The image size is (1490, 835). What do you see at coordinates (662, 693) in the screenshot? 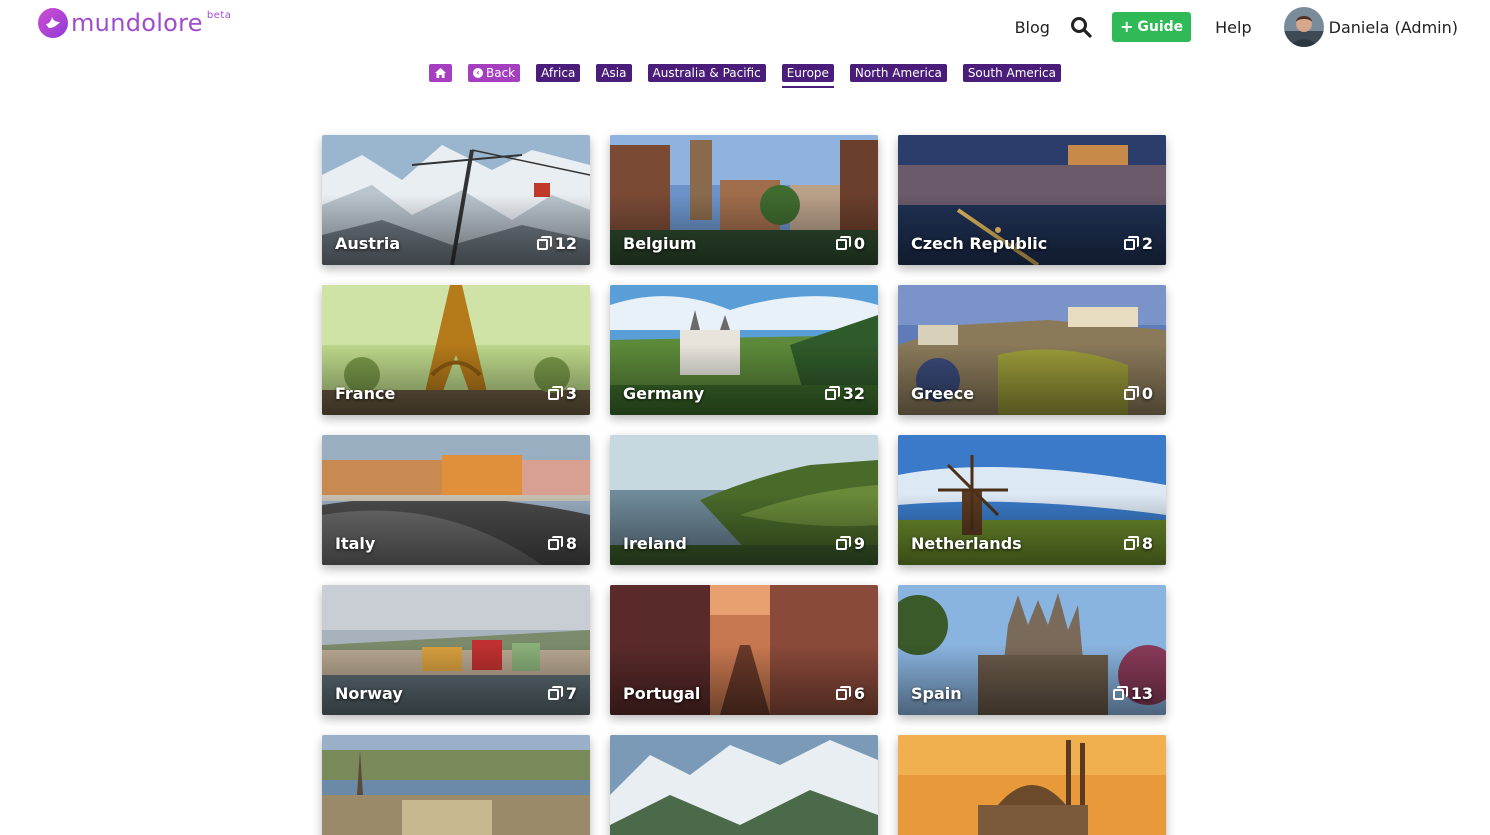
I see `country-name: Portugal` at bounding box center [662, 693].